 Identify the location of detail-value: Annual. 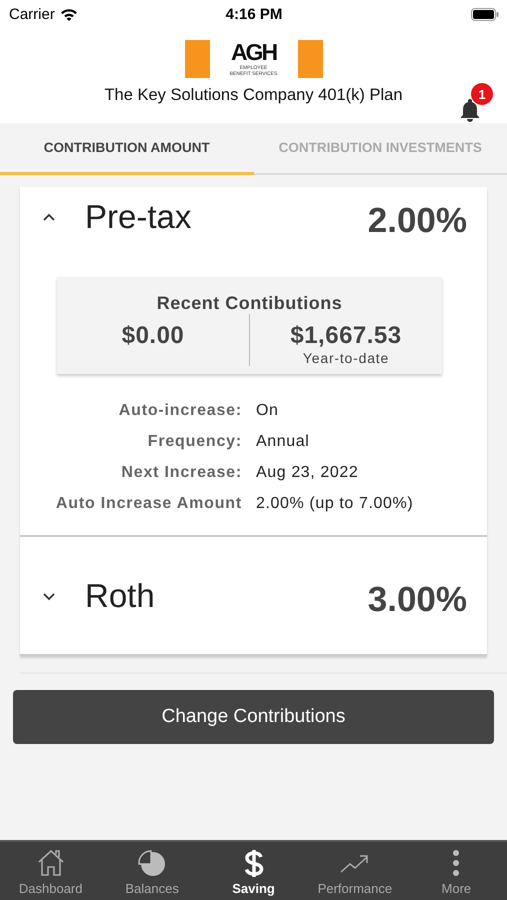
(283, 442).